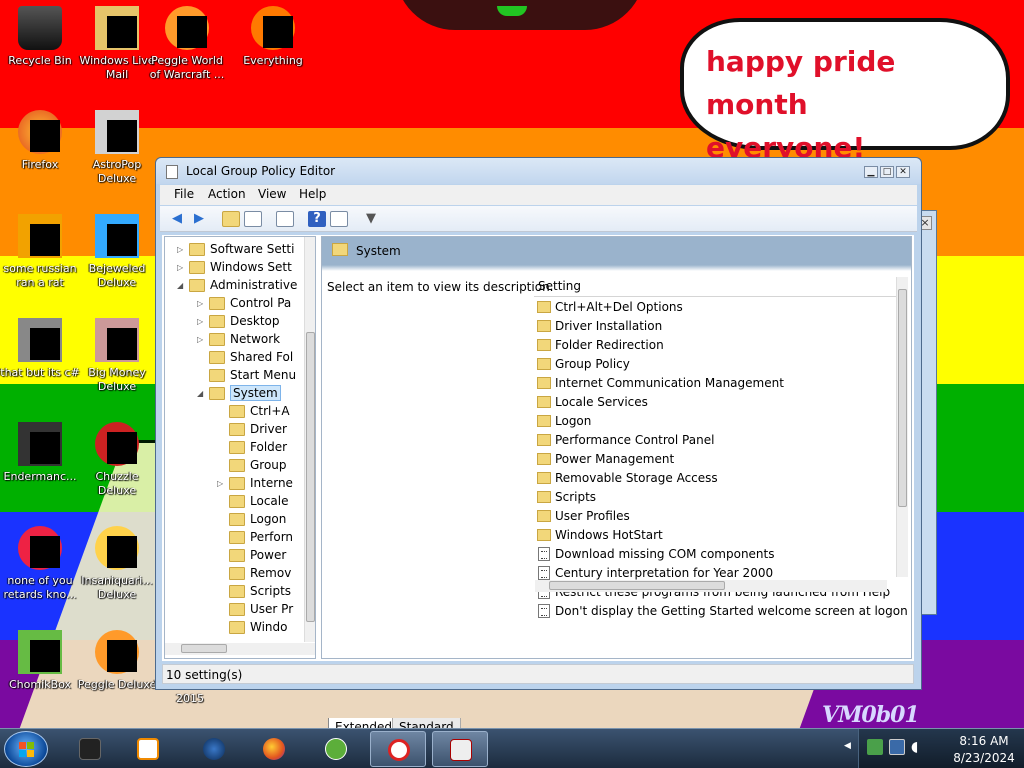  I want to click on title-bar: Local Group Policy Editor ▁ □ ✕, so click(538, 171).